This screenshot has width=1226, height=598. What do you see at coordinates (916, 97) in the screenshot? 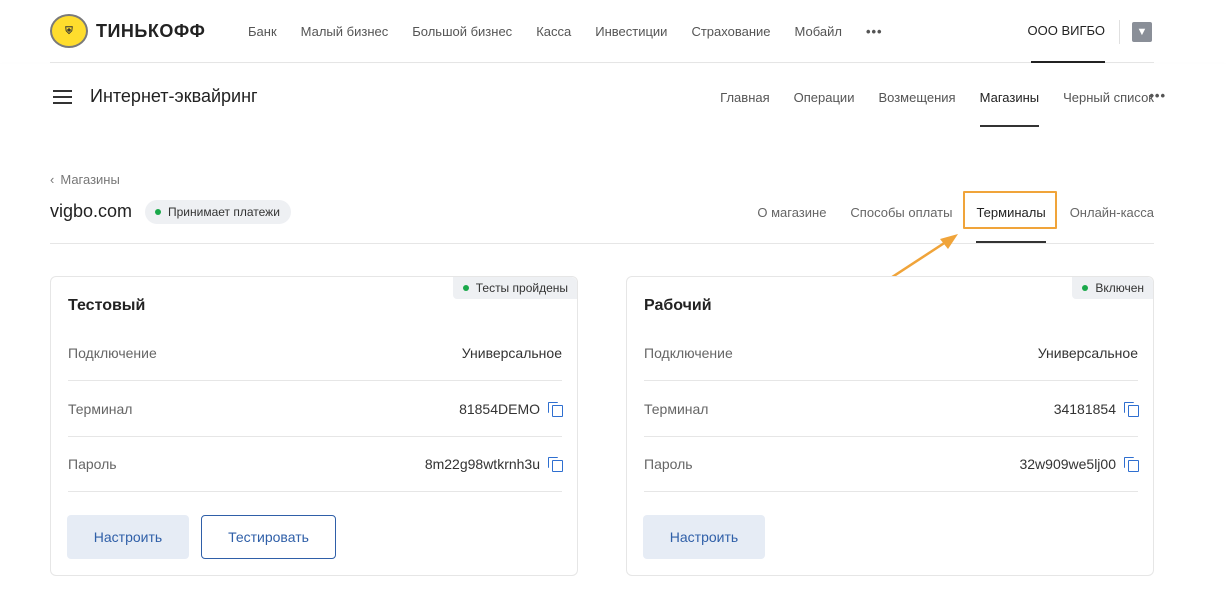
I see `product-nav-refunds: Возмещения` at bounding box center [916, 97].